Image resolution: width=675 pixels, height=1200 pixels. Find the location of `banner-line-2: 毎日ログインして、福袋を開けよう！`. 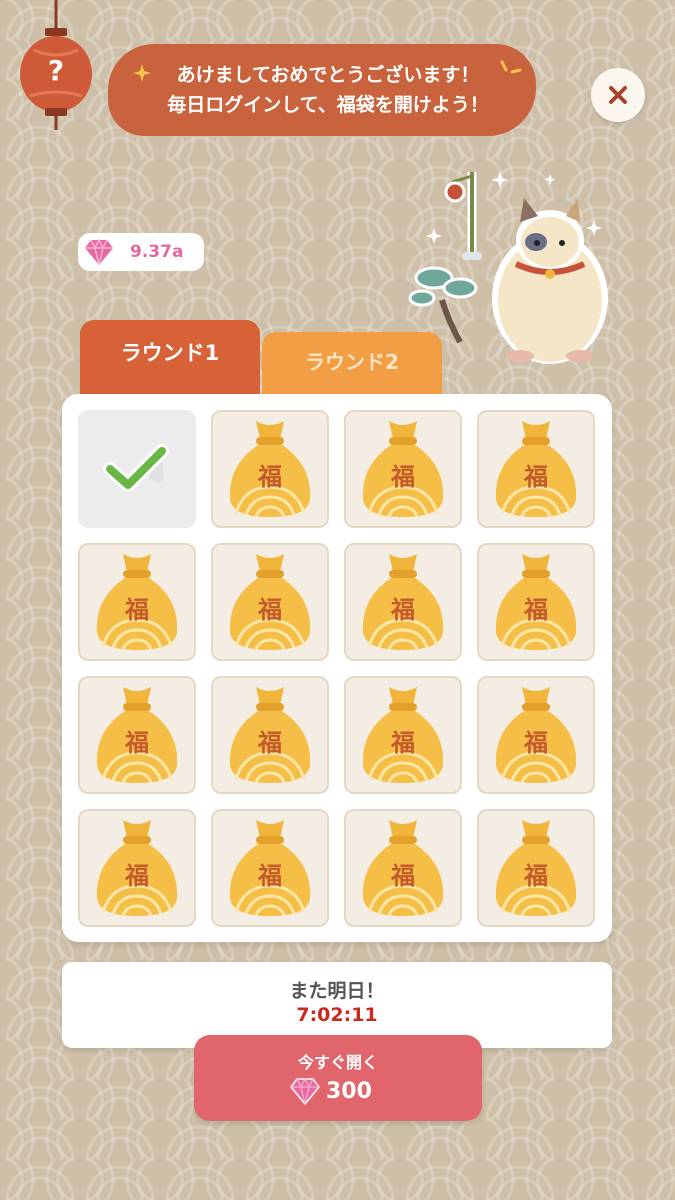

banner-line-2: 毎日ログインして、福袋を開けよう！ is located at coordinates (328, 105).